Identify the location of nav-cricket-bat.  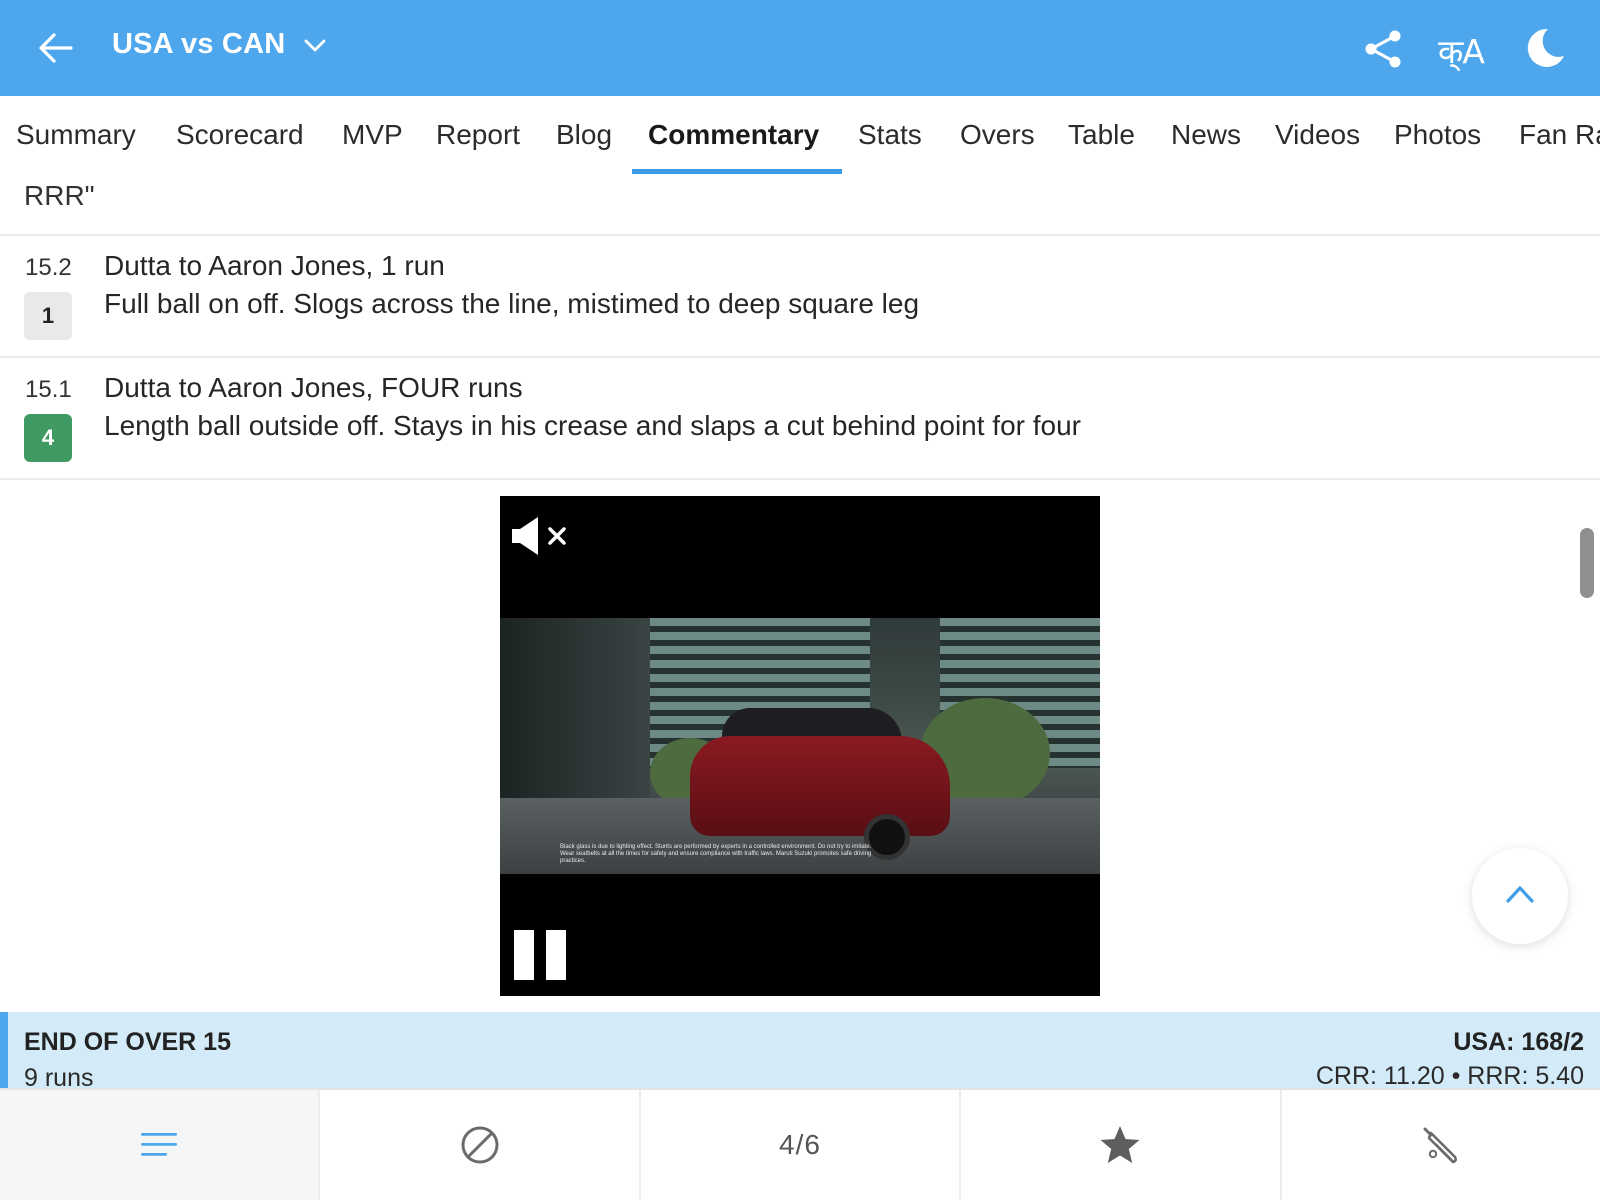
(1441, 1145).